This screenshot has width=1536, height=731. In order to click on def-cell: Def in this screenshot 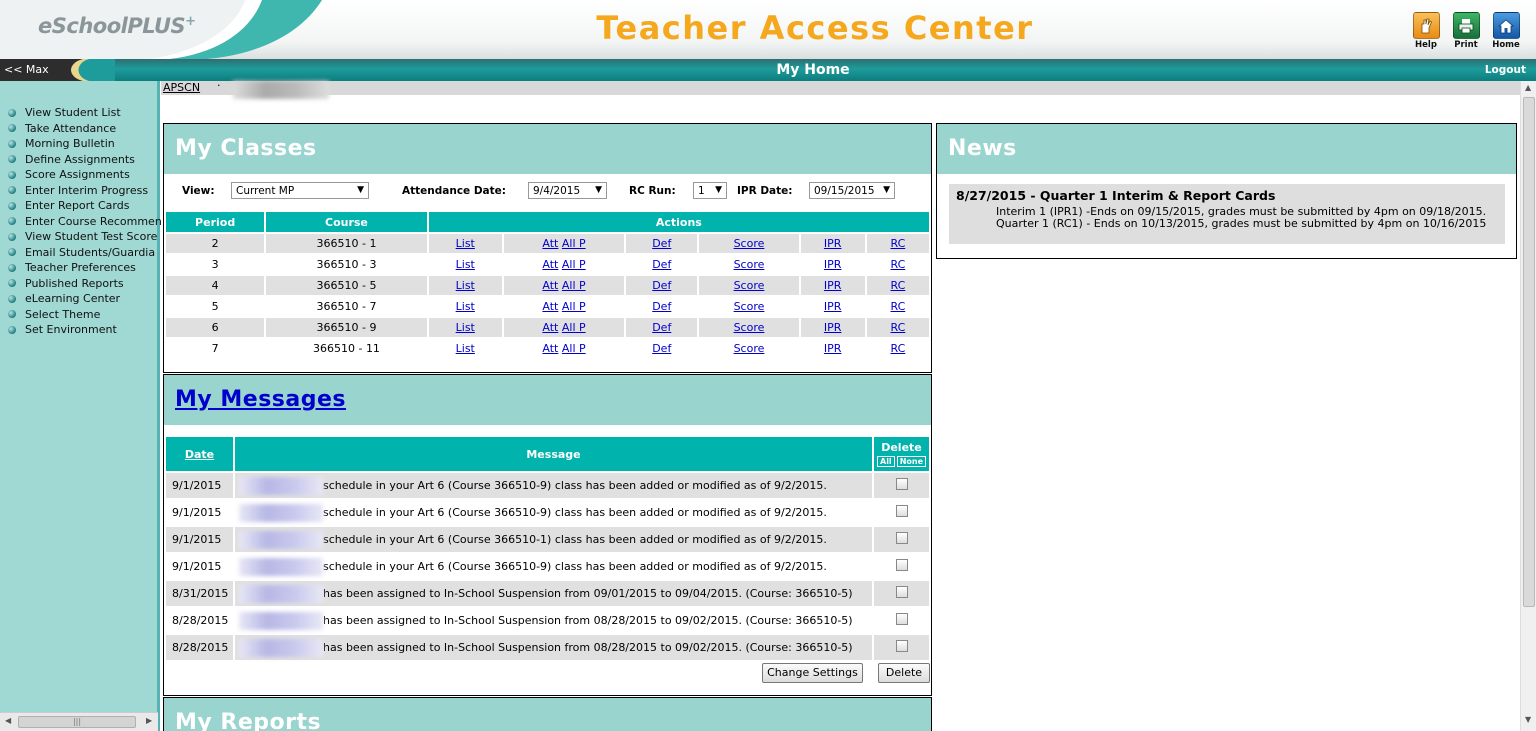, I will do `click(661, 348)`.